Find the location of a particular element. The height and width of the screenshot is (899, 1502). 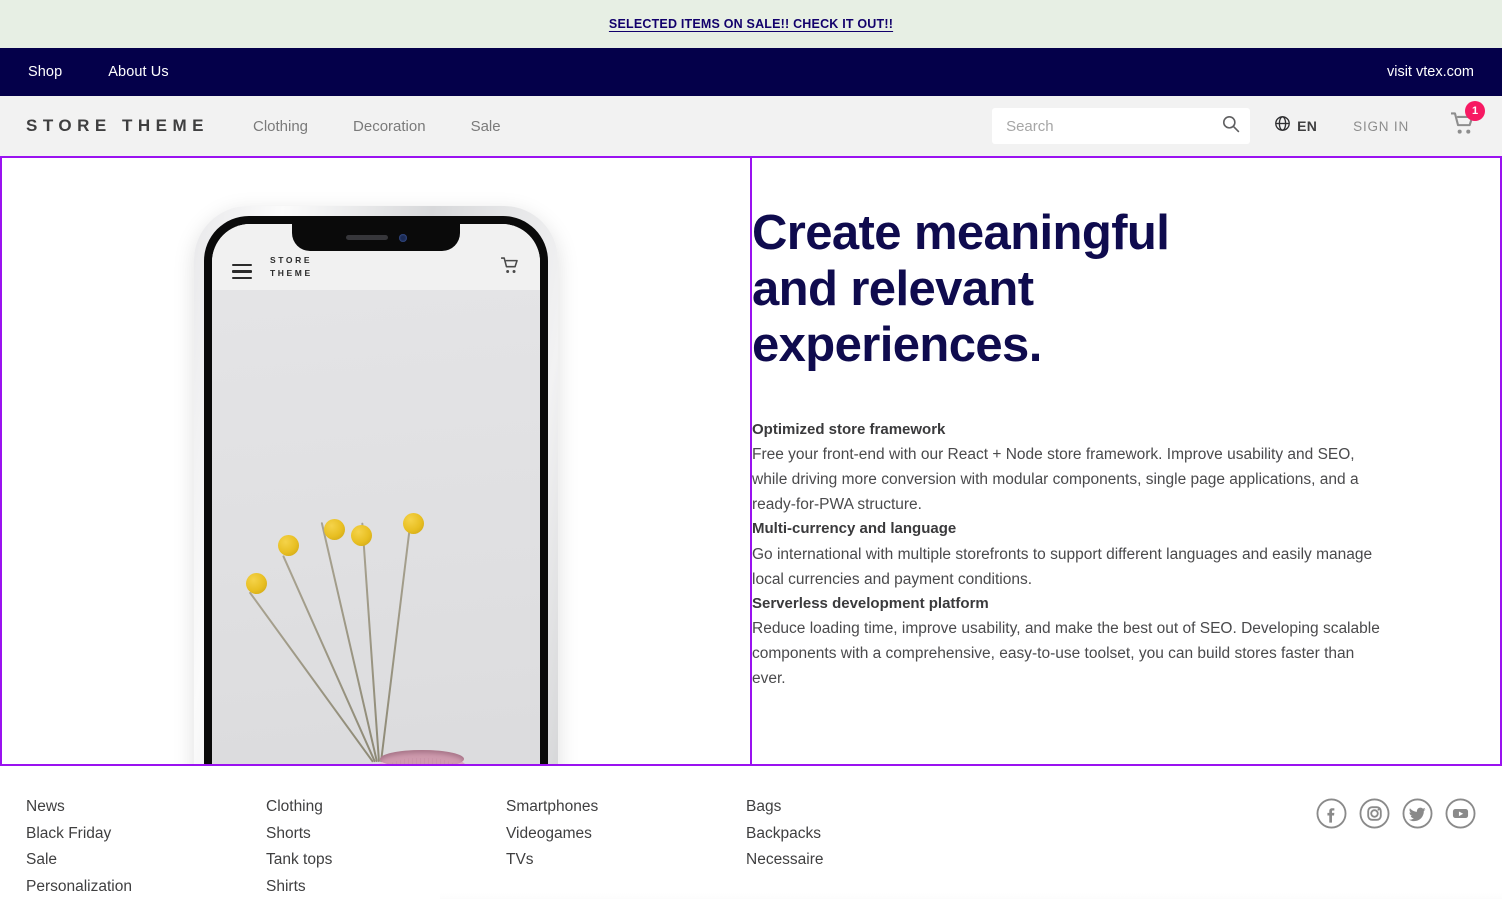

hero-title-line-2: and relevant is located at coordinates (893, 288).